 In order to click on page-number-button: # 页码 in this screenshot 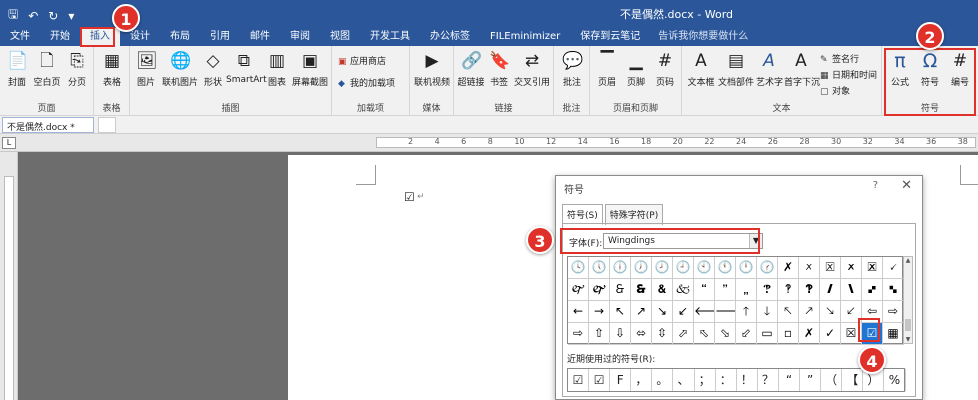, I will do `click(665, 69)`.